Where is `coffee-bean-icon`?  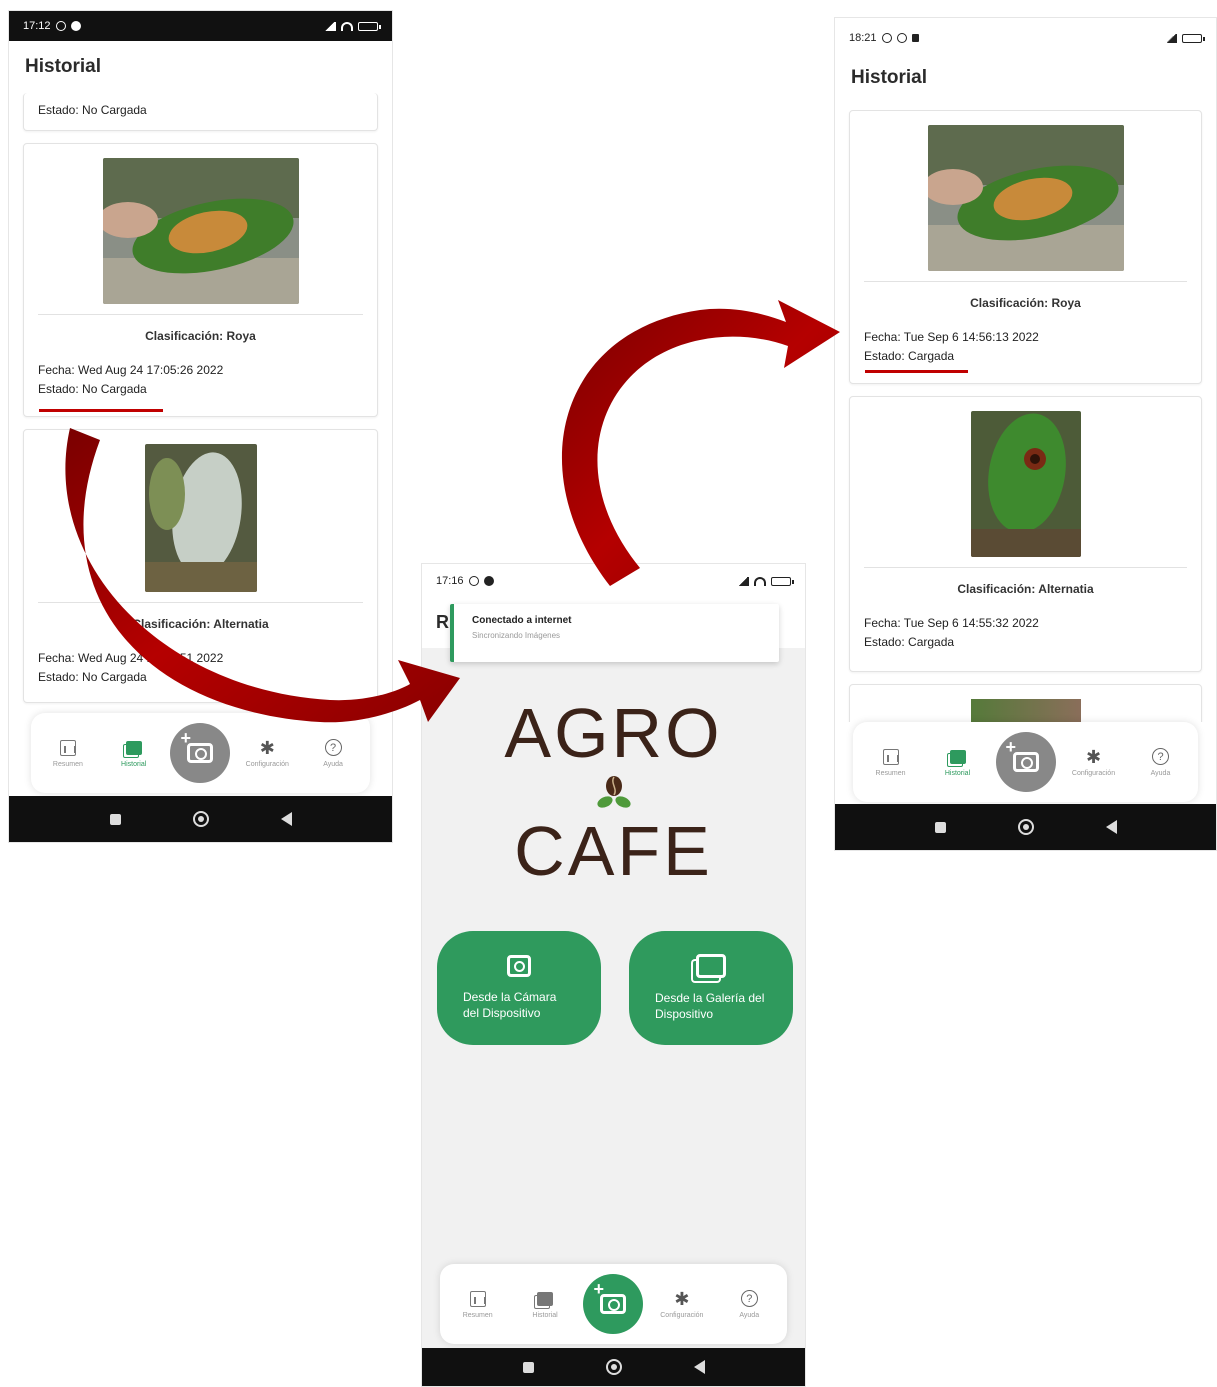 coffee-bean-icon is located at coordinates (613, 792).